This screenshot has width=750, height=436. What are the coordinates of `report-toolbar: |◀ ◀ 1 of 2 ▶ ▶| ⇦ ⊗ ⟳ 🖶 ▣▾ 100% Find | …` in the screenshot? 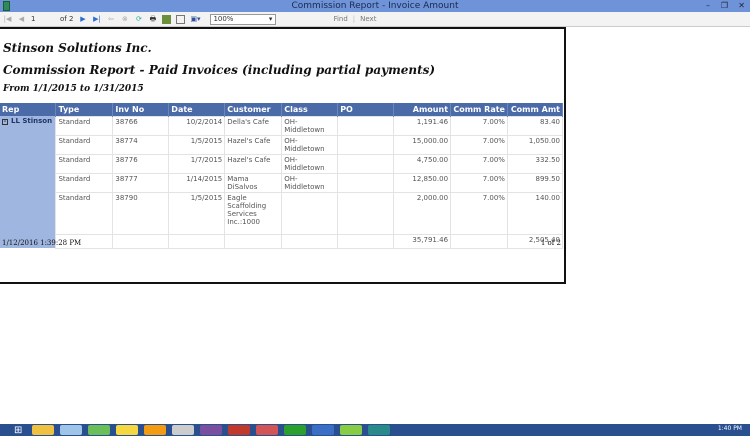 It's located at (375, 19).